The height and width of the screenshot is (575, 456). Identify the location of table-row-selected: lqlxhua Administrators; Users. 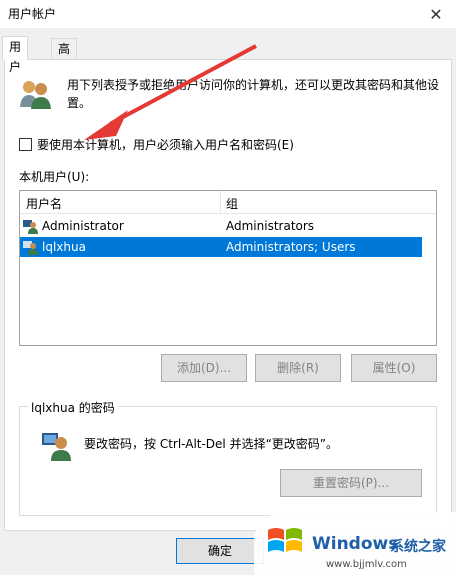
(221, 247).